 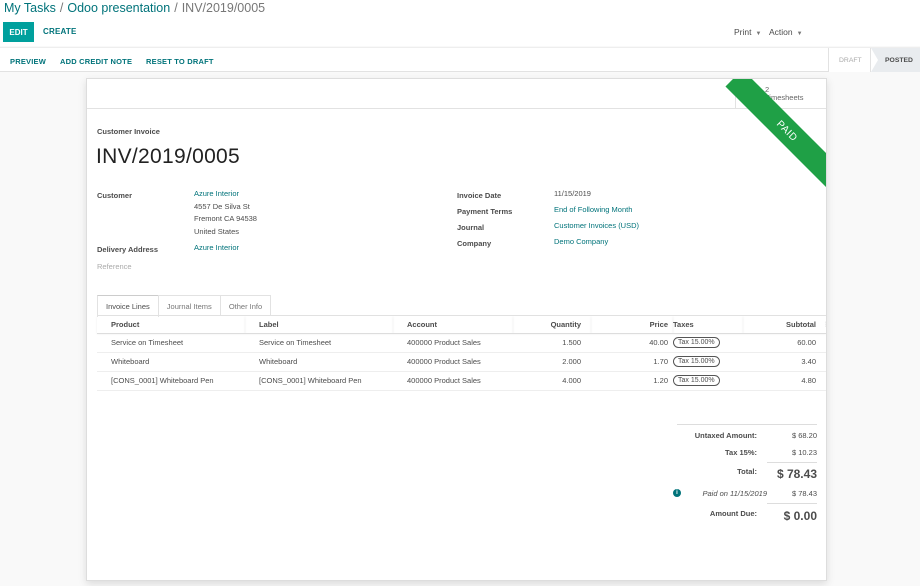 What do you see at coordinates (784, 362) in the screenshot?
I see `cell-subtotal: 3.40` at bounding box center [784, 362].